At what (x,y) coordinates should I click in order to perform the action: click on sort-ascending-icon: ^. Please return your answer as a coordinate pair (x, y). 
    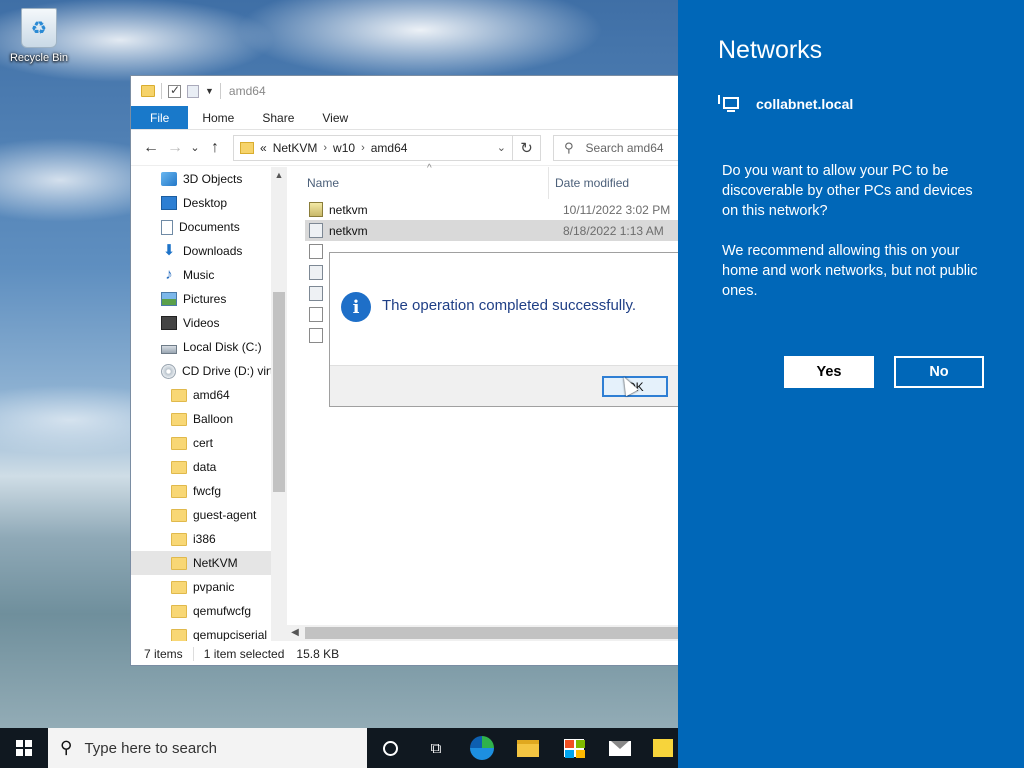
    Looking at the image, I should click on (429, 168).